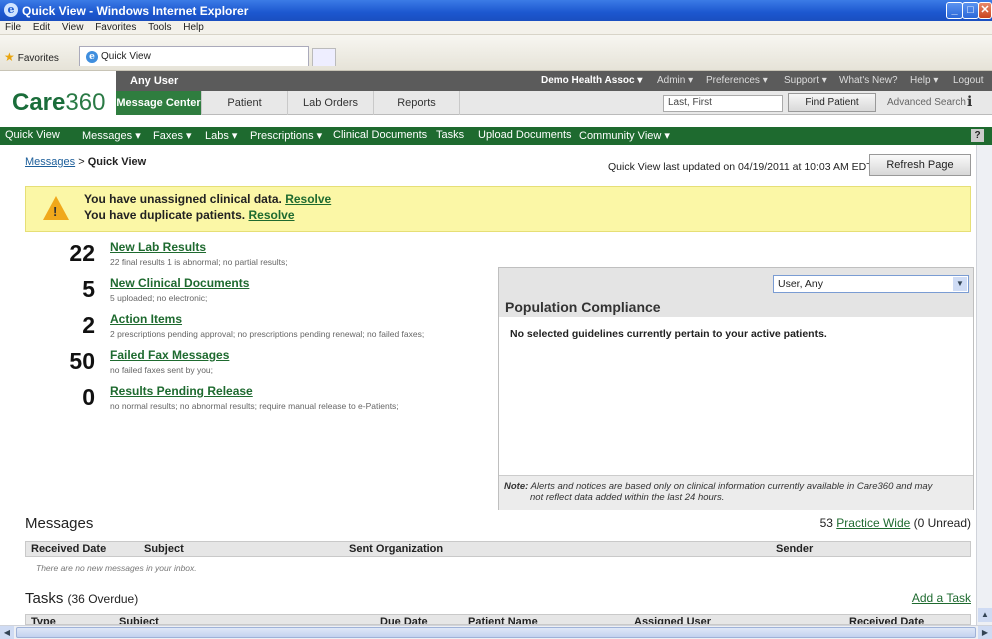 The height and width of the screenshot is (639, 992). What do you see at coordinates (920, 165) in the screenshot?
I see `refresh-page-button: Refresh Page` at bounding box center [920, 165].